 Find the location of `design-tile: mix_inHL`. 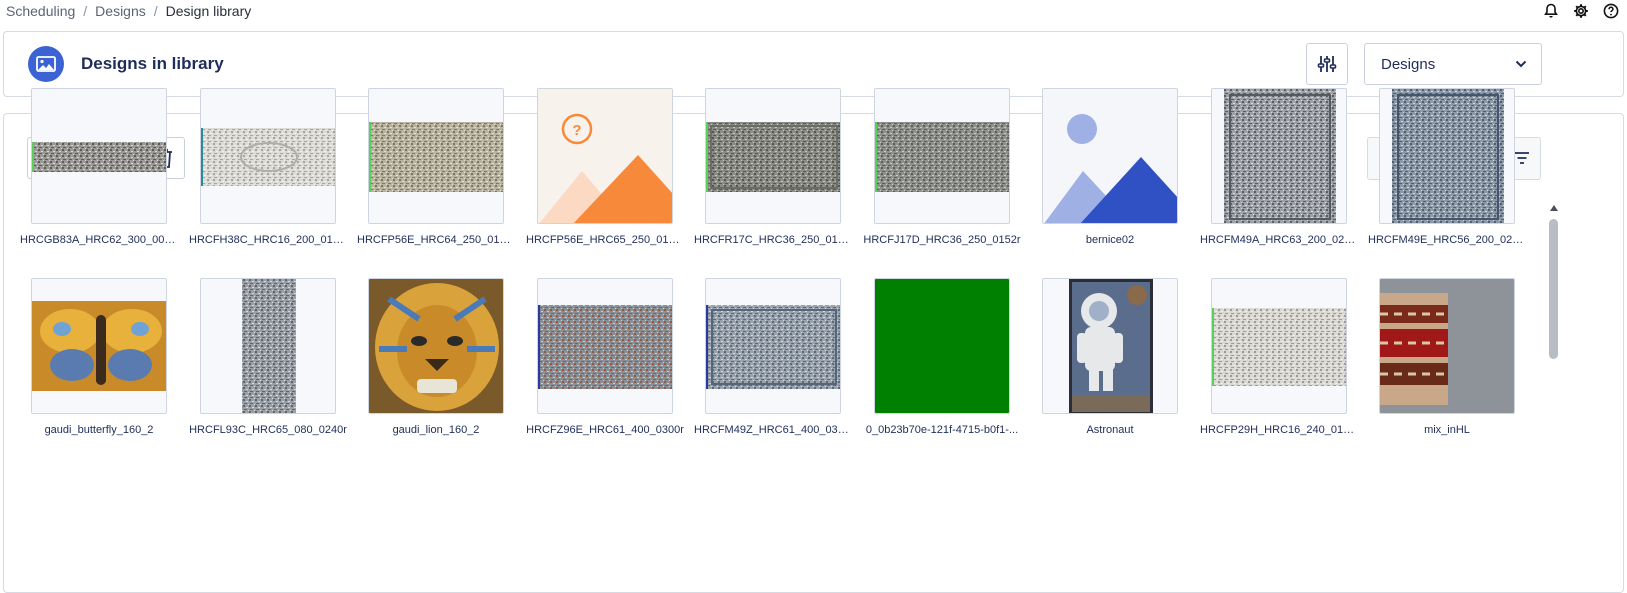

design-tile: mix_inHL is located at coordinates (1453, 358).